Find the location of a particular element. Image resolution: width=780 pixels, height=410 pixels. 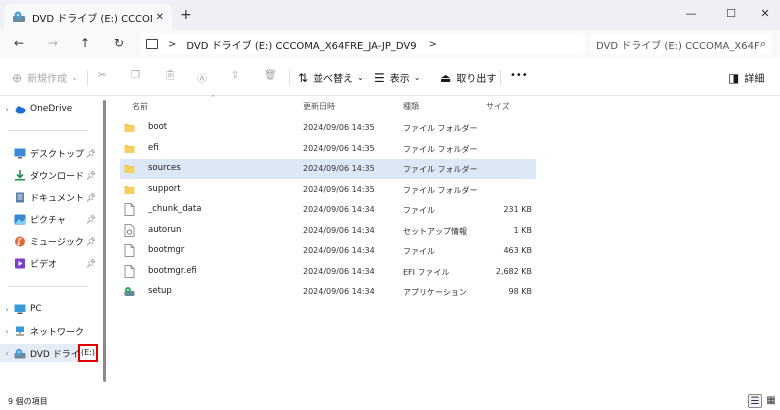

file-row: setup 2024/09/06 14:34 アプリケーション 98 KB is located at coordinates (328, 292).